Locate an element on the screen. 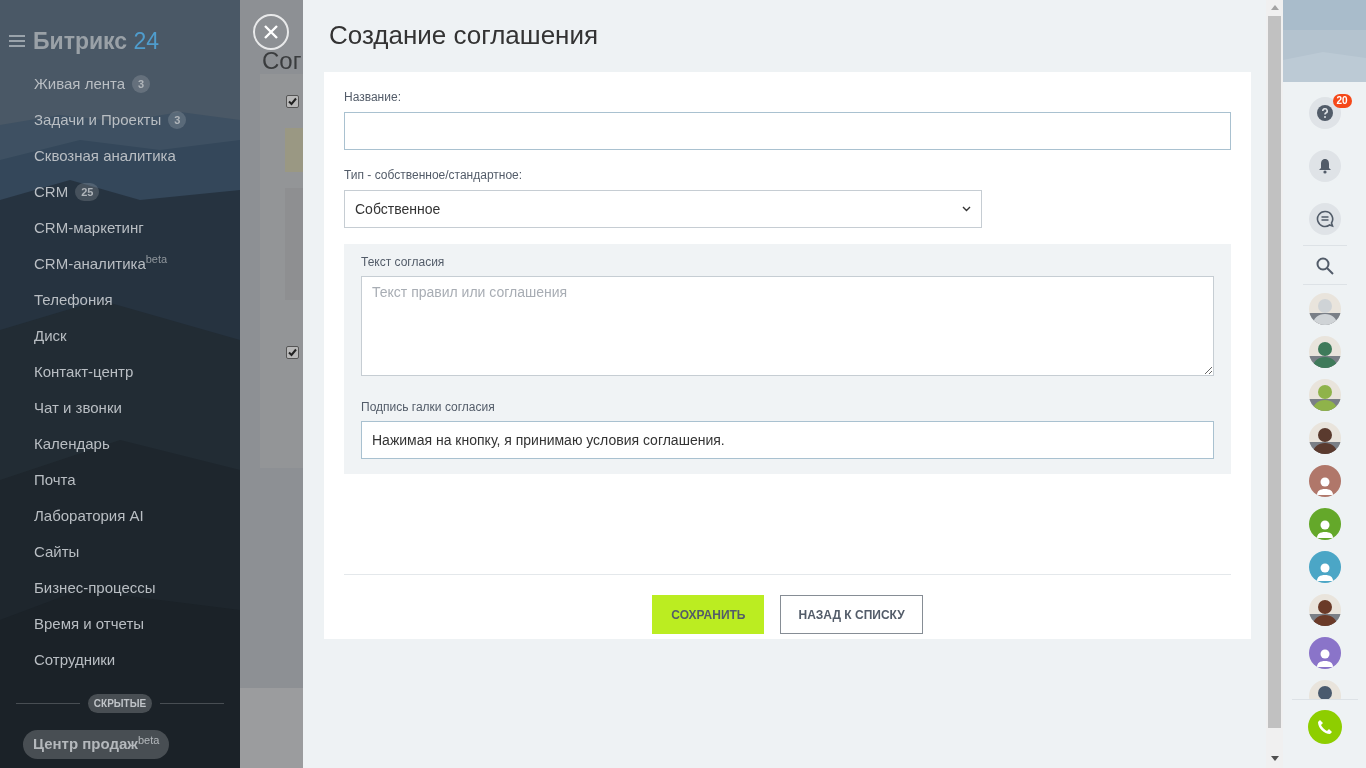 The width and height of the screenshot is (1366, 768). sidebar-item: Время и отчеты is located at coordinates (89, 624).